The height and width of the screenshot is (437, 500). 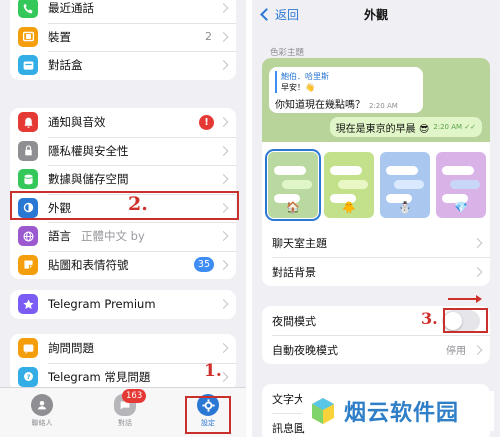 What do you see at coordinates (454, 127) in the screenshot?
I see `outgoing-time: 2:20 AM ✓✓` at bounding box center [454, 127].